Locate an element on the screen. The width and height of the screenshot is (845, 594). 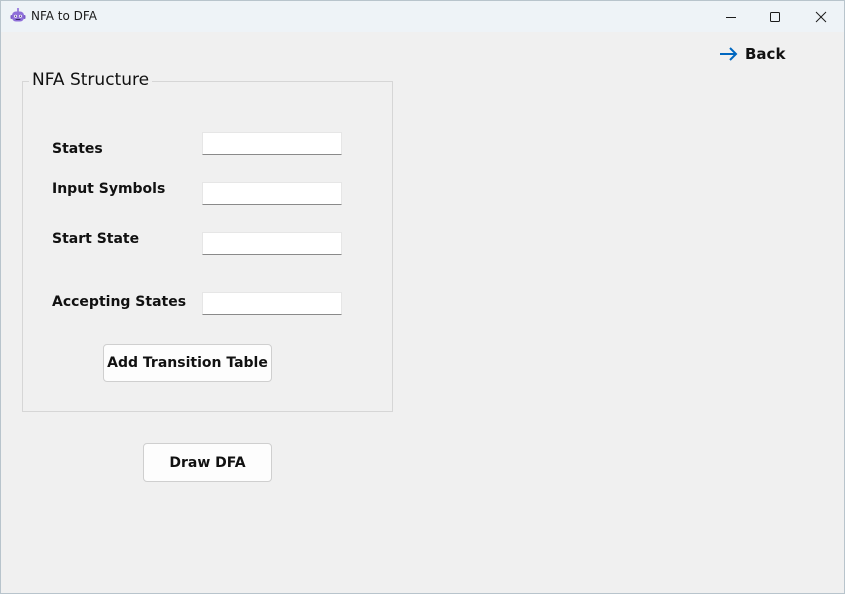
draw-dfa-button: Draw DFA is located at coordinates (207, 462).